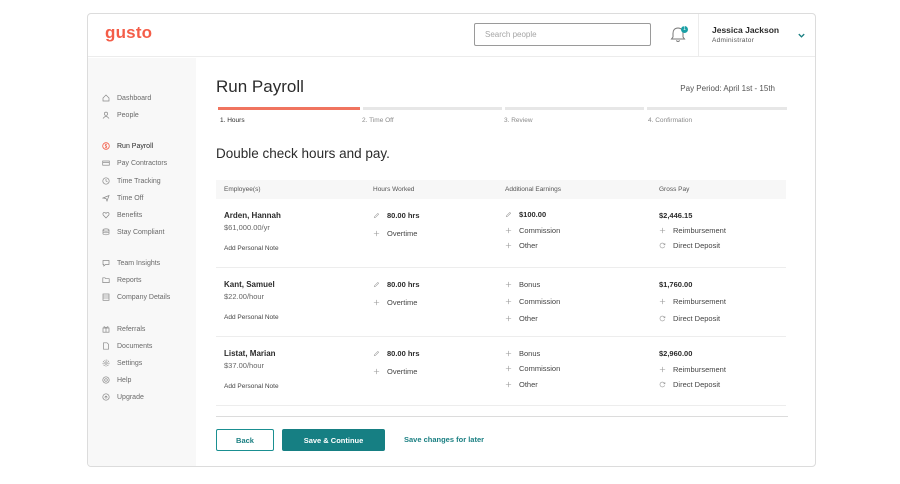 The height and width of the screenshot is (484, 900). What do you see at coordinates (698, 35) in the screenshot?
I see `header-divider` at bounding box center [698, 35].